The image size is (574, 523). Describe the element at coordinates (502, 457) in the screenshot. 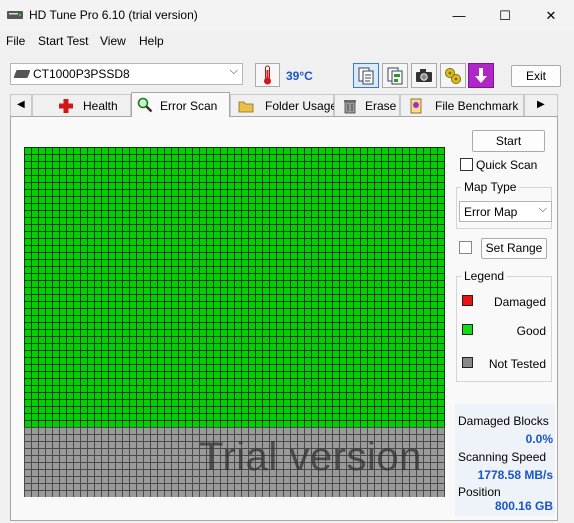

I see `scanning-speed-label: Scanning Speed` at that location.